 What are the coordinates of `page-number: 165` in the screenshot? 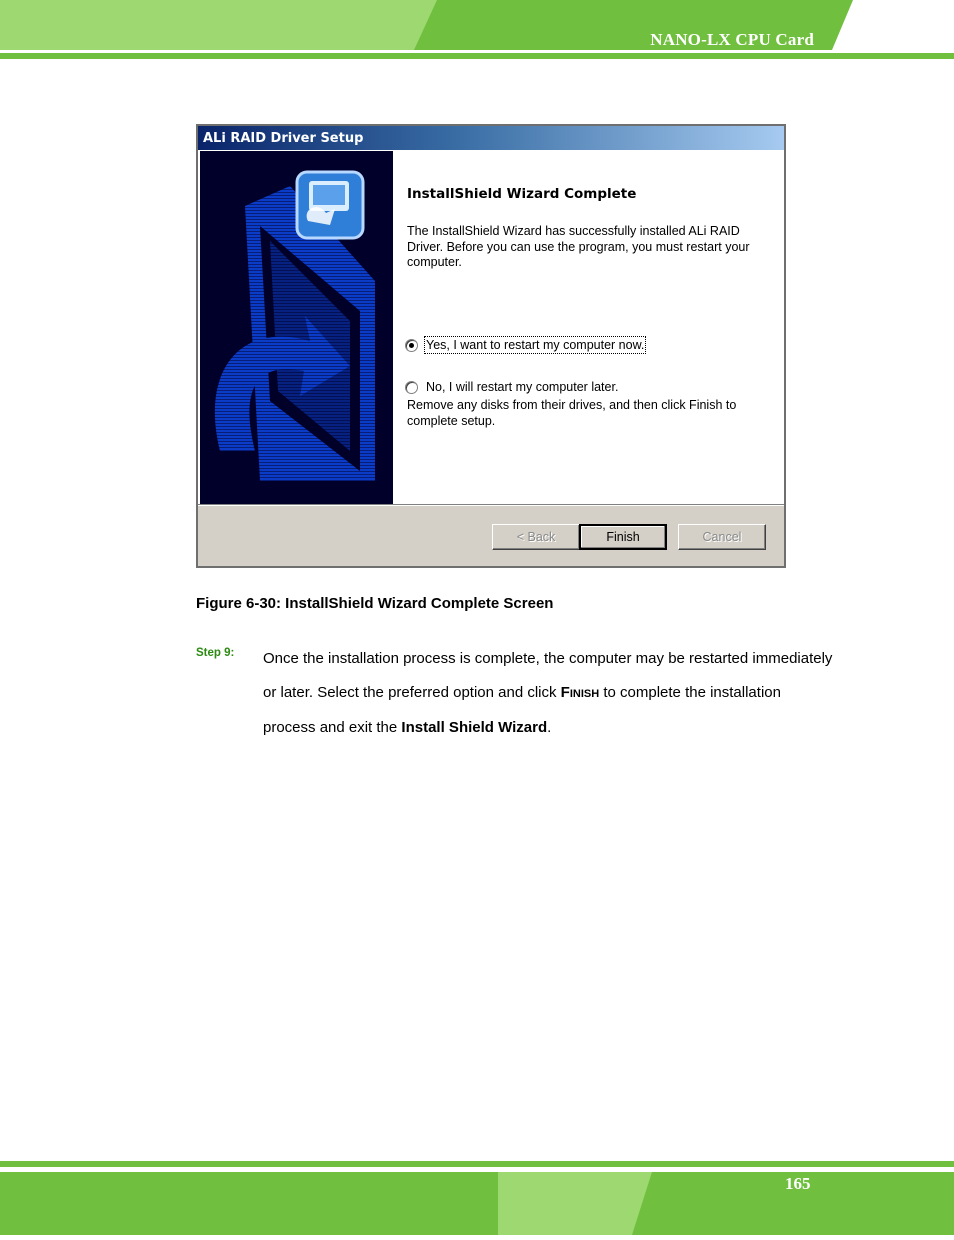 It's located at (798, 1183).